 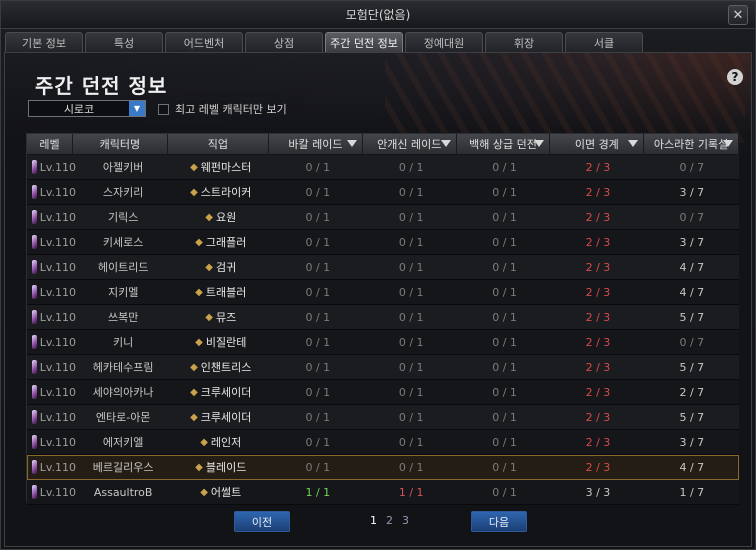 What do you see at coordinates (383, 267) in the screenshot?
I see `table-row: Lv.110 헤이트리드 ◆ 검귀 0 / 1 0 / 1 0 / 1 2 / 3 4 / 7` at bounding box center [383, 267].